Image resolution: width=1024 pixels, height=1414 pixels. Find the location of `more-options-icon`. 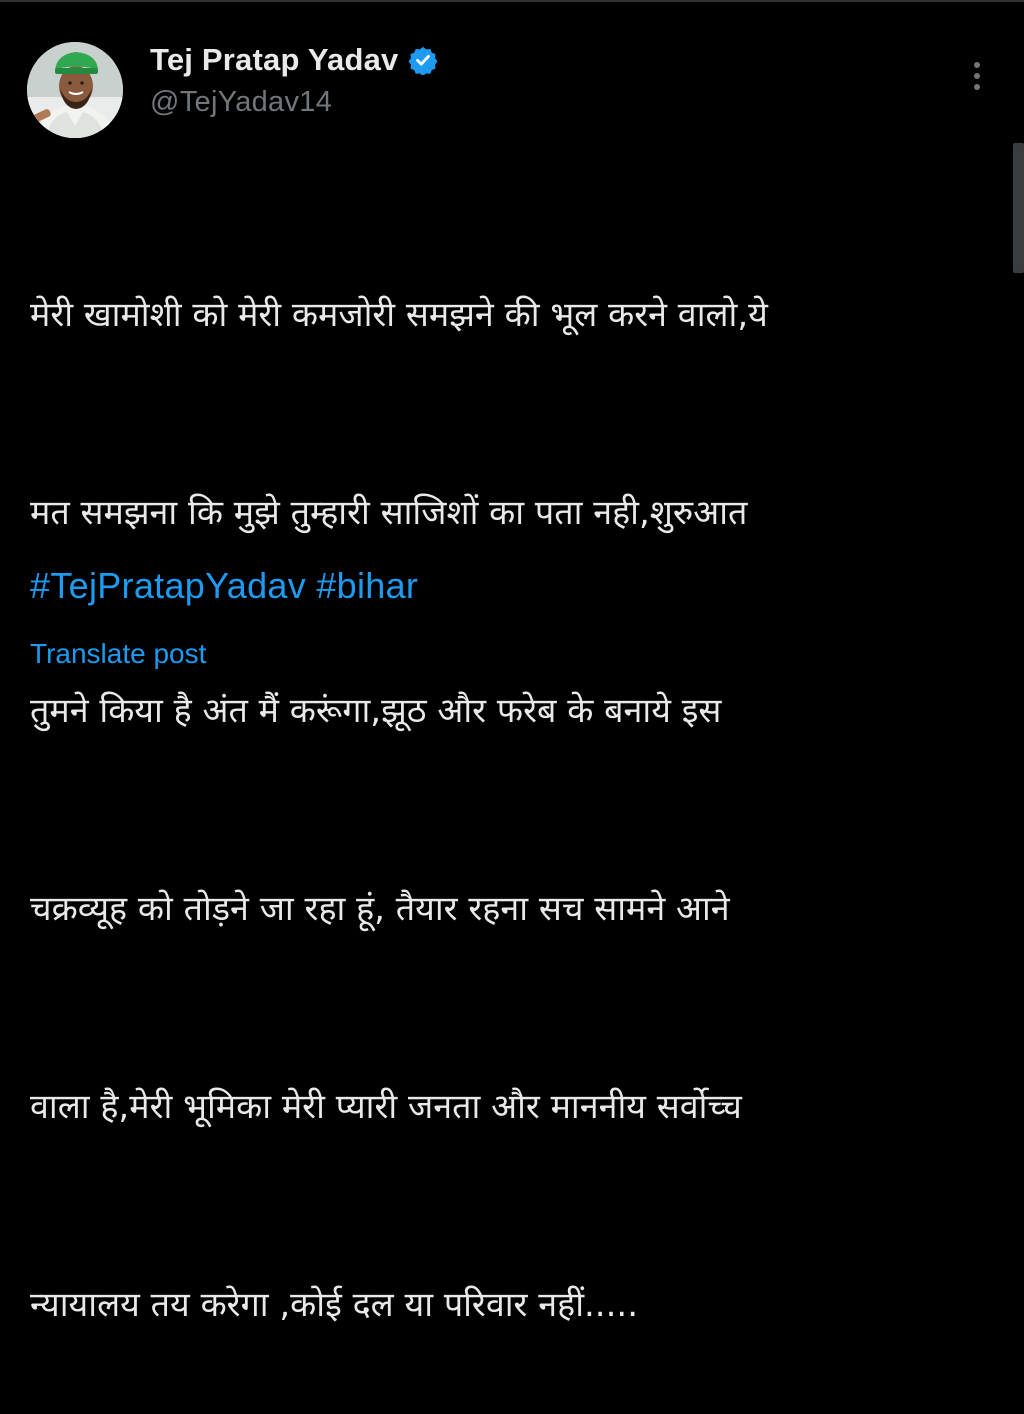

more-options-icon is located at coordinates (977, 76).